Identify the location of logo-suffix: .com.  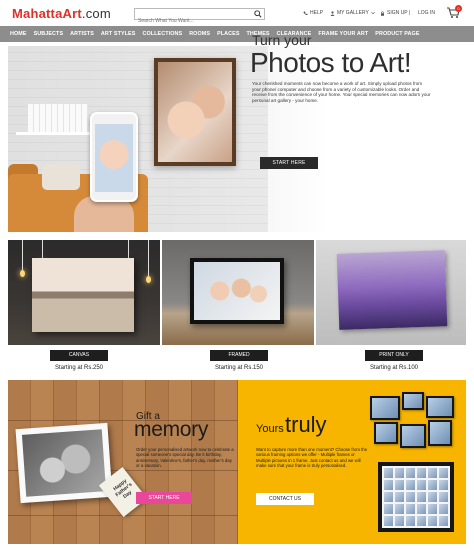
(96, 13).